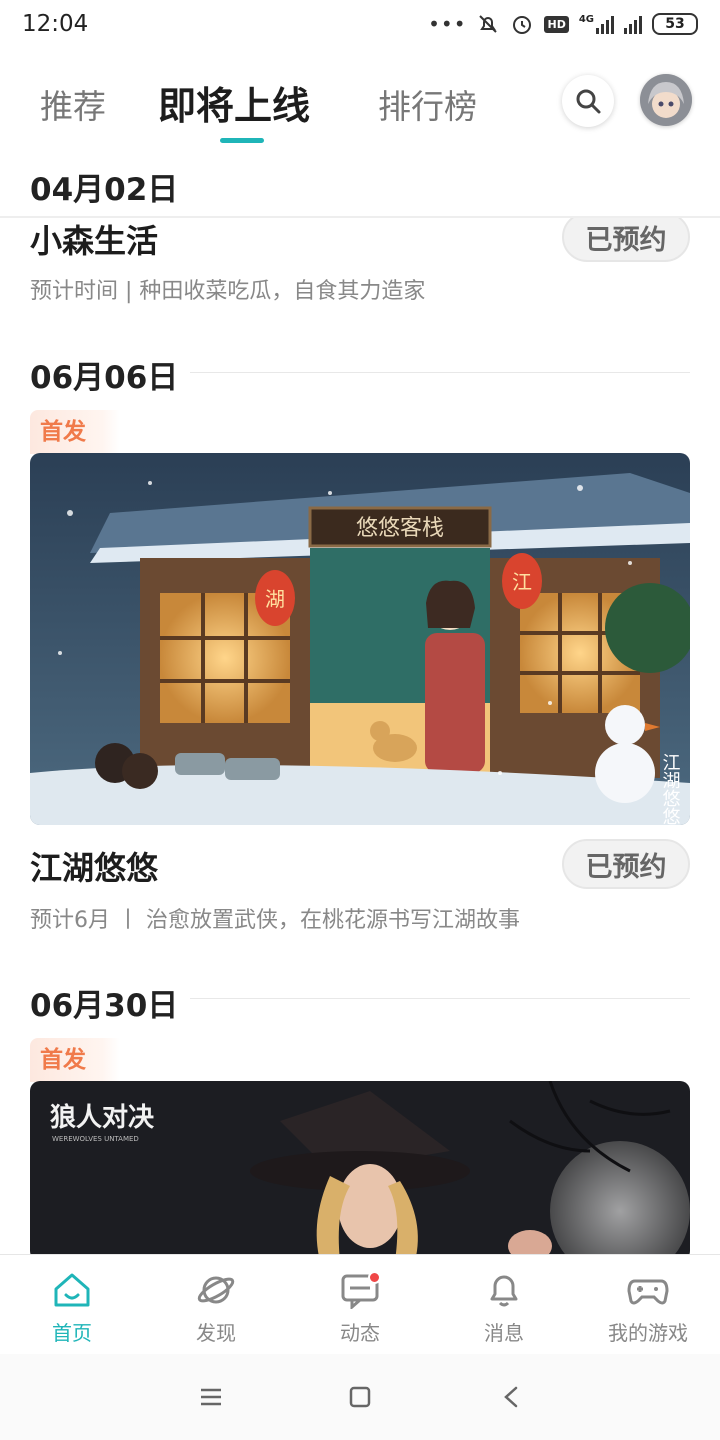 The width and height of the screenshot is (720, 1440). I want to click on search-button, so click(588, 101).